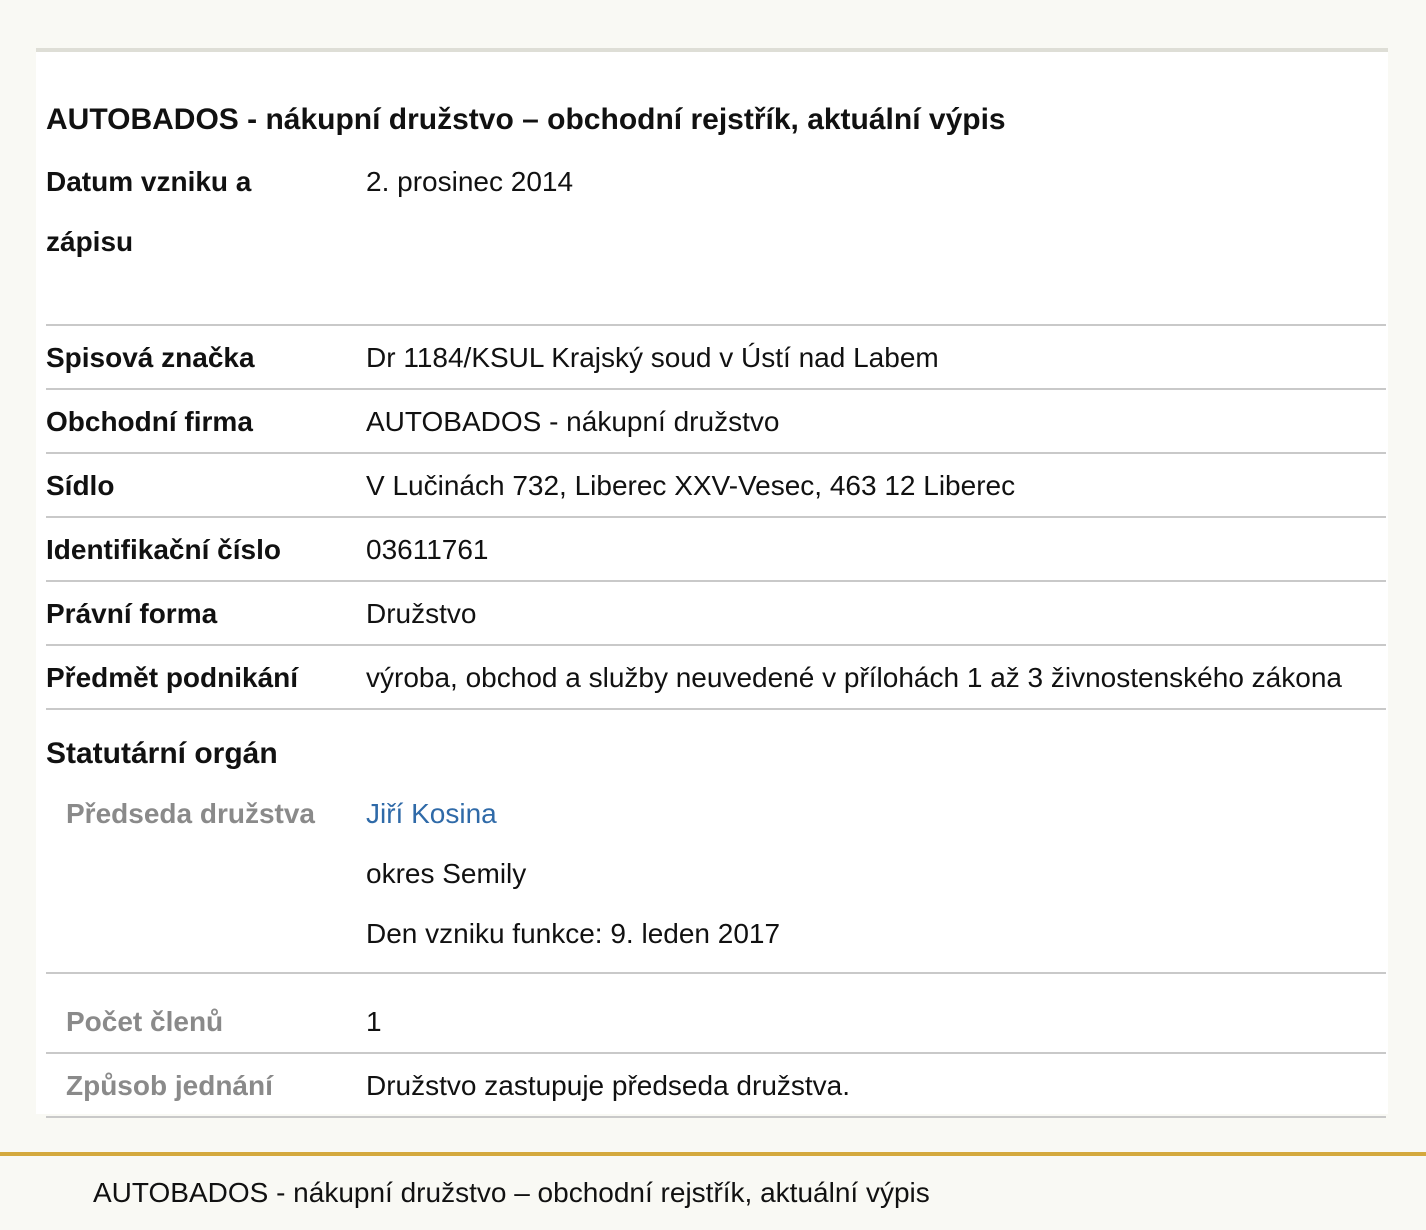 The image size is (1426, 1230). I want to click on row-label: Počet členů, so click(145, 1021).